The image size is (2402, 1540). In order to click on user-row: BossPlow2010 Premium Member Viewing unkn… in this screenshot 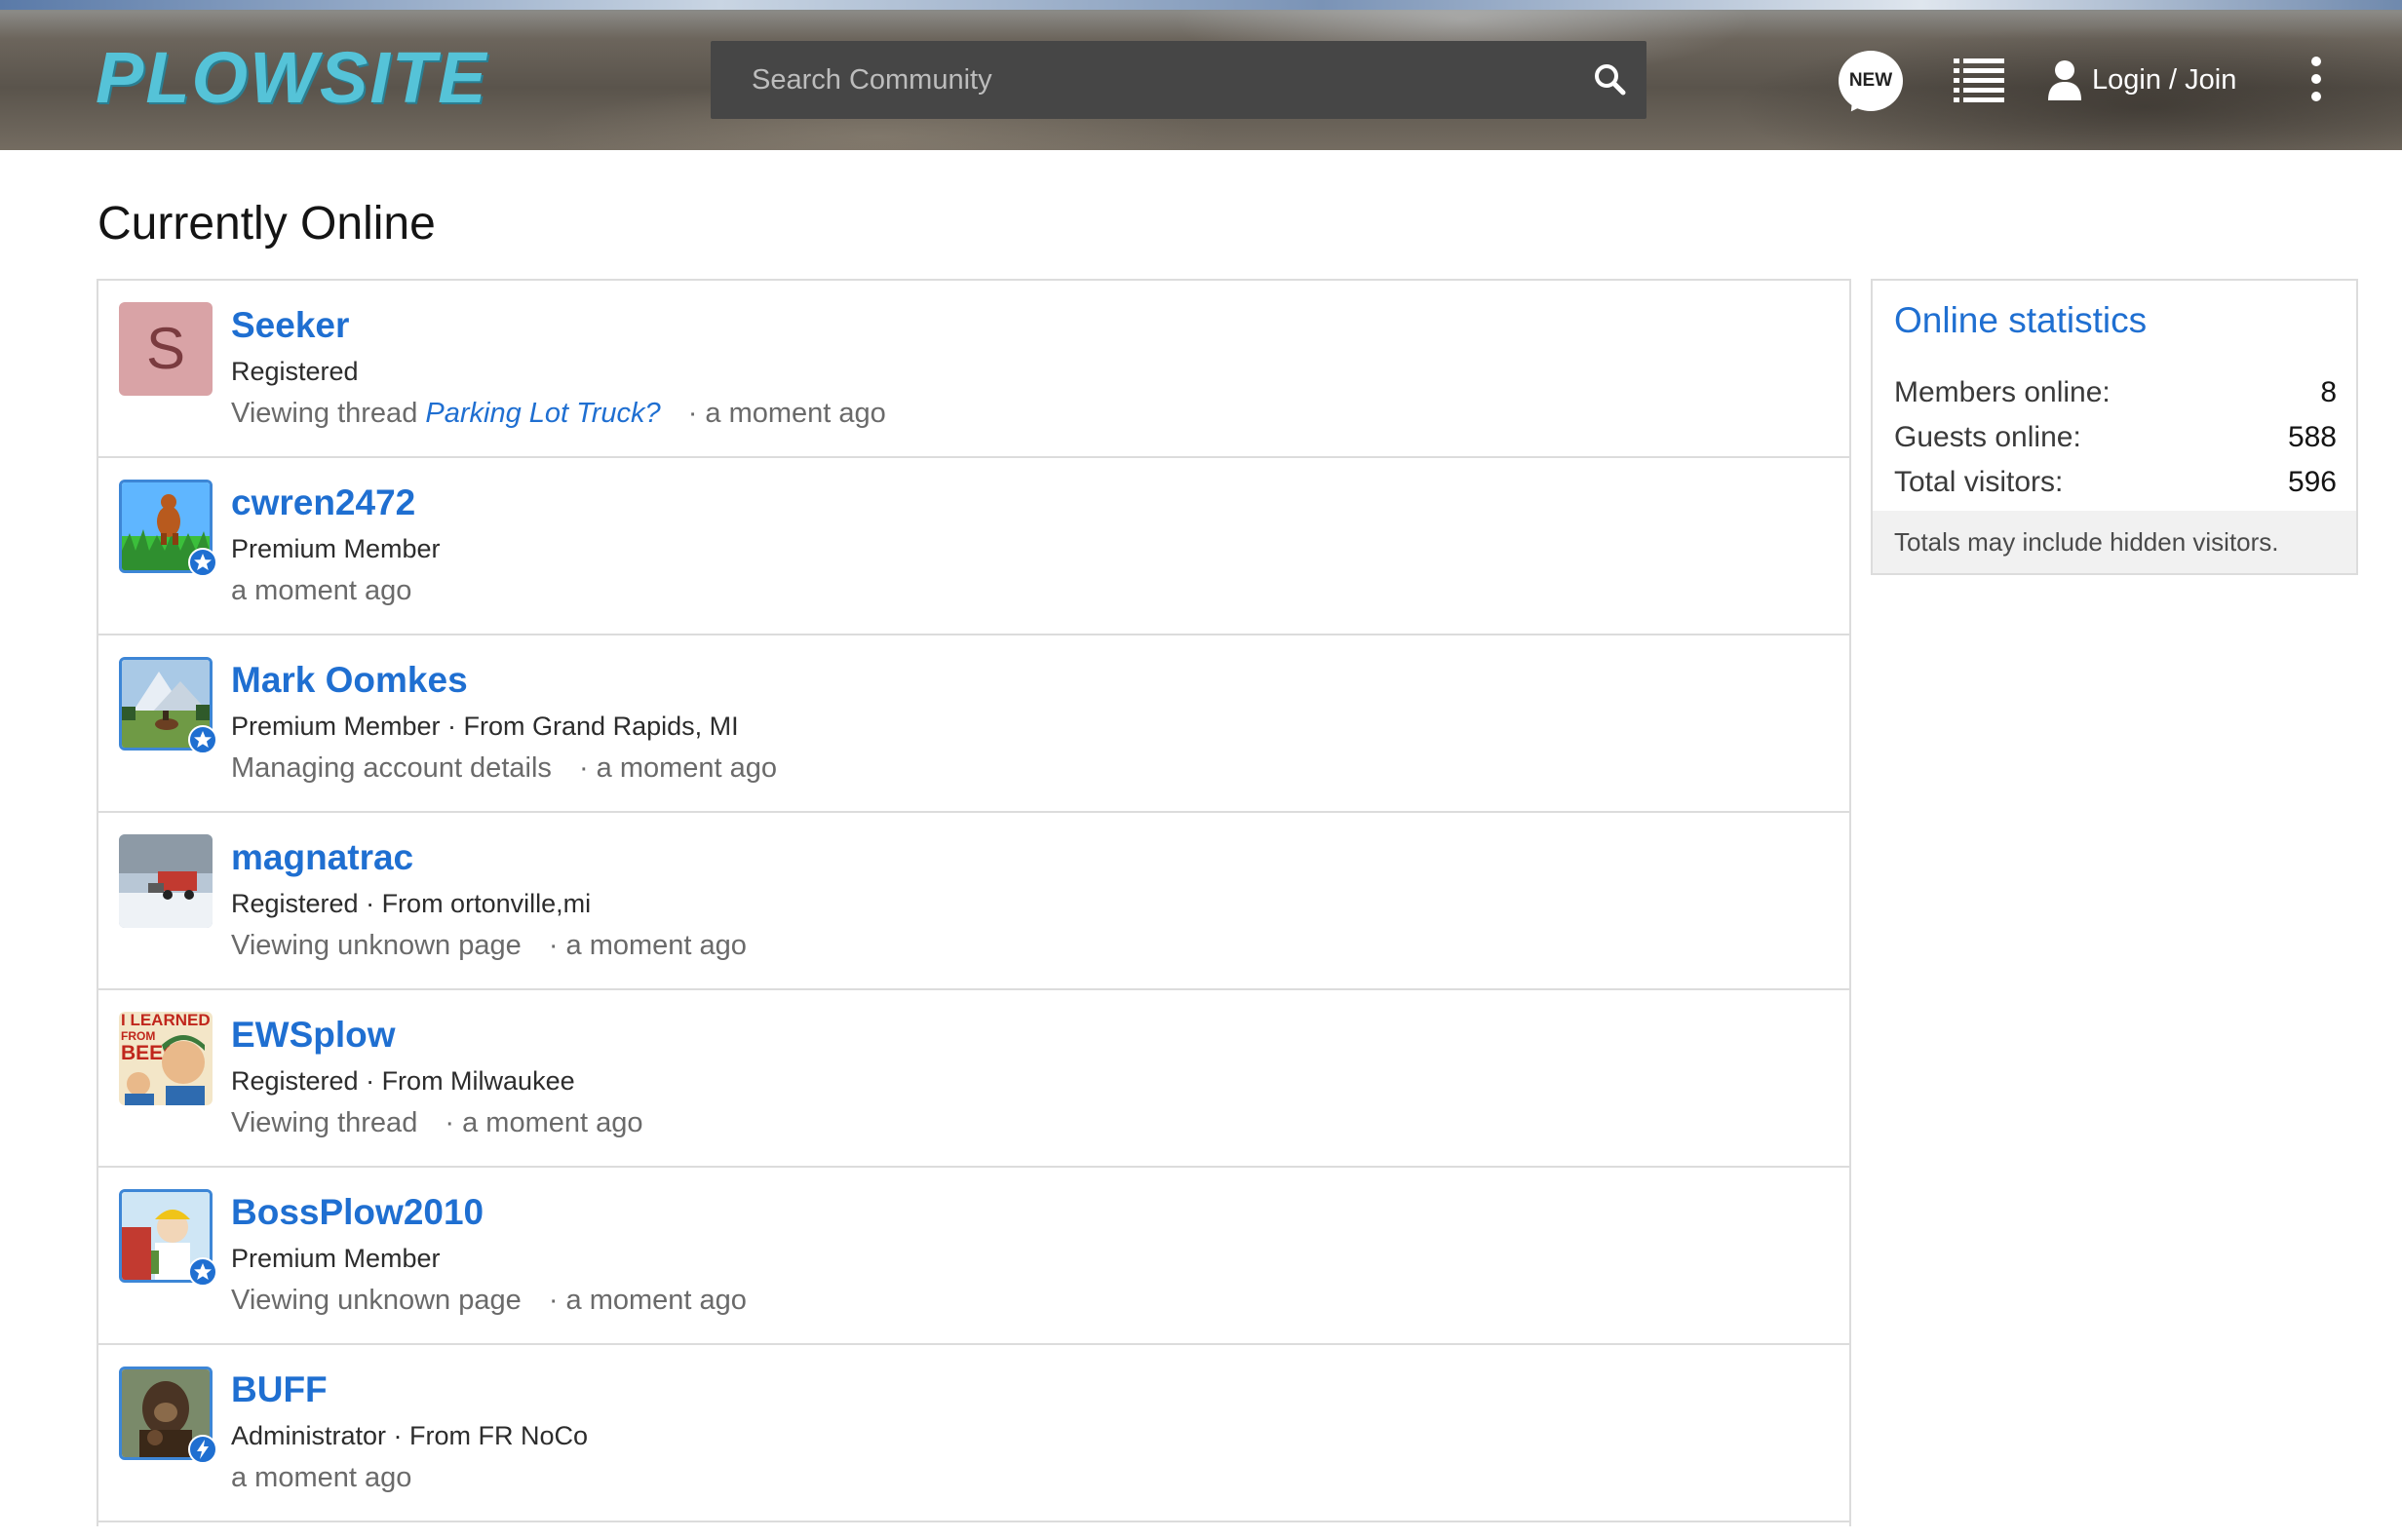, I will do `click(973, 1256)`.